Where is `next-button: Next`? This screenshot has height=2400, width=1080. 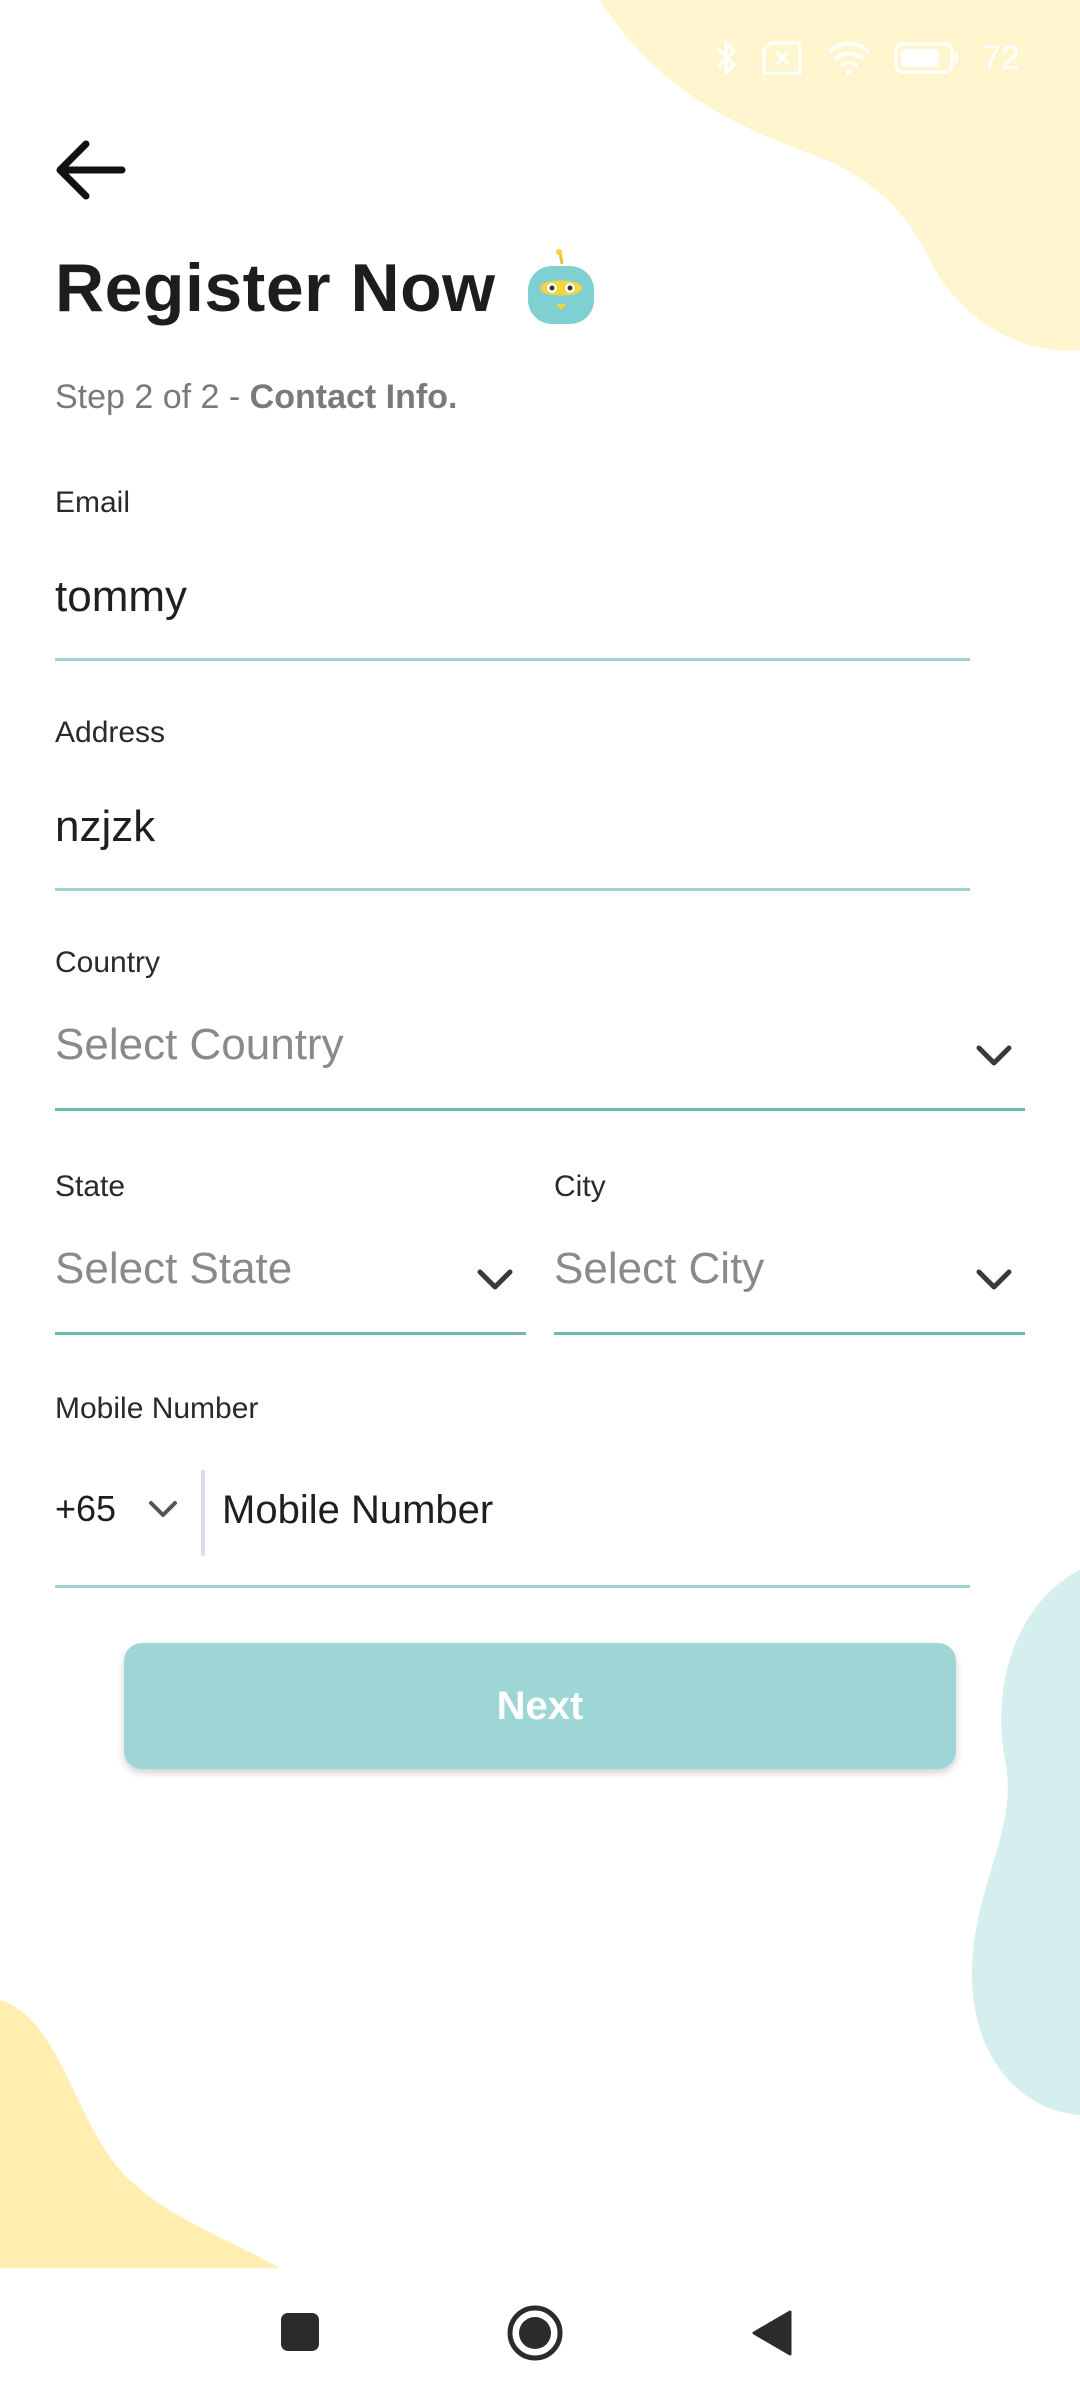 next-button: Next is located at coordinates (540, 1706).